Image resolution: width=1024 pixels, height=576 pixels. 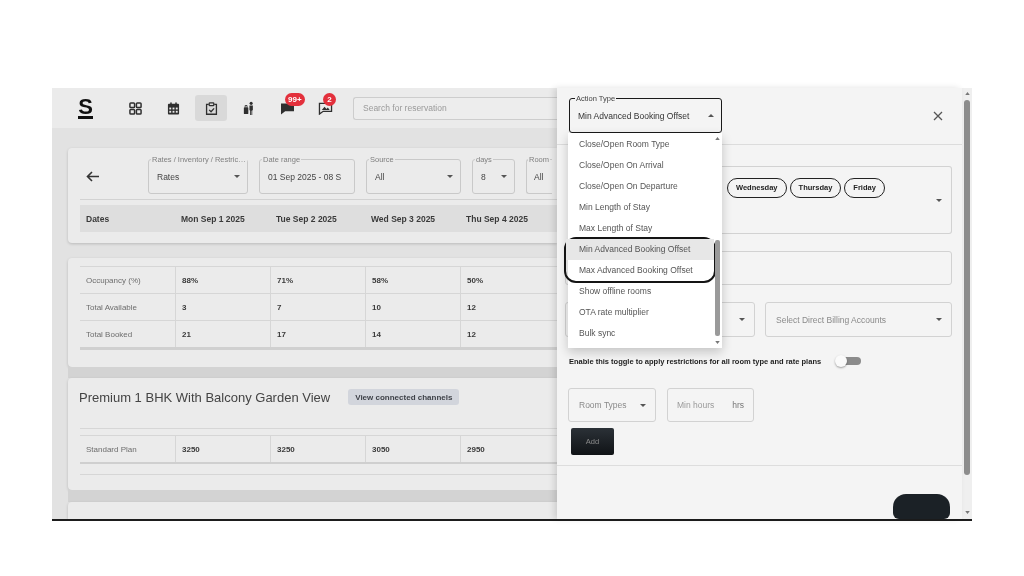 What do you see at coordinates (497, 218) in the screenshot?
I see `column-header: Thu Sep 4 2025` at bounding box center [497, 218].